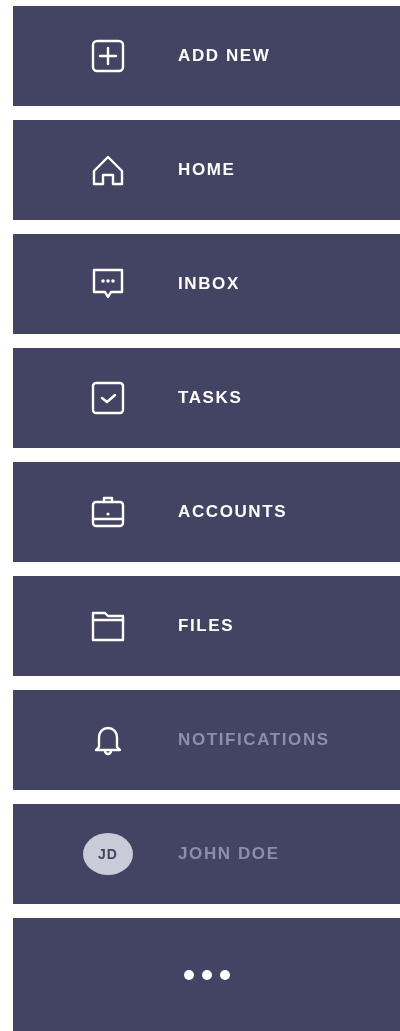 This screenshot has height=1031, width=400. I want to click on profile-item: JD JOHN DOE, so click(206, 854).